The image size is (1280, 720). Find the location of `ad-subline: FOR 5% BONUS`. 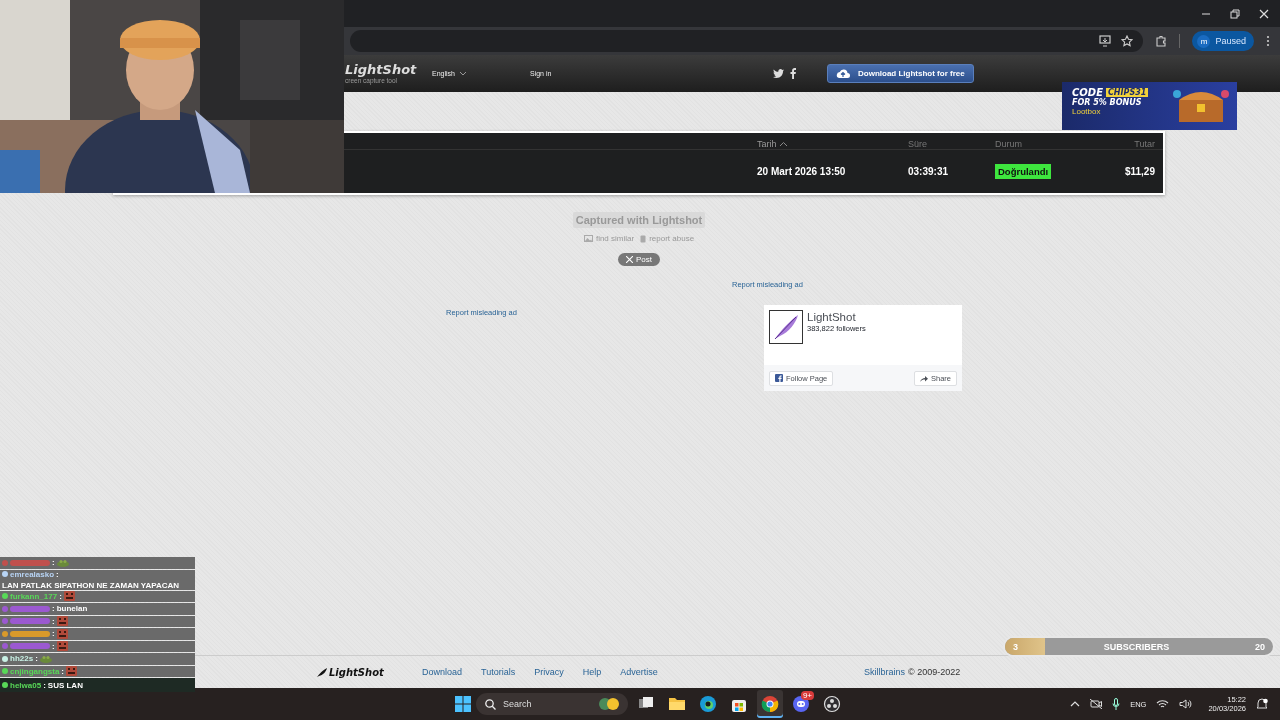

ad-subline: FOR 5% BONUS is located at coordinates (1107, 102).